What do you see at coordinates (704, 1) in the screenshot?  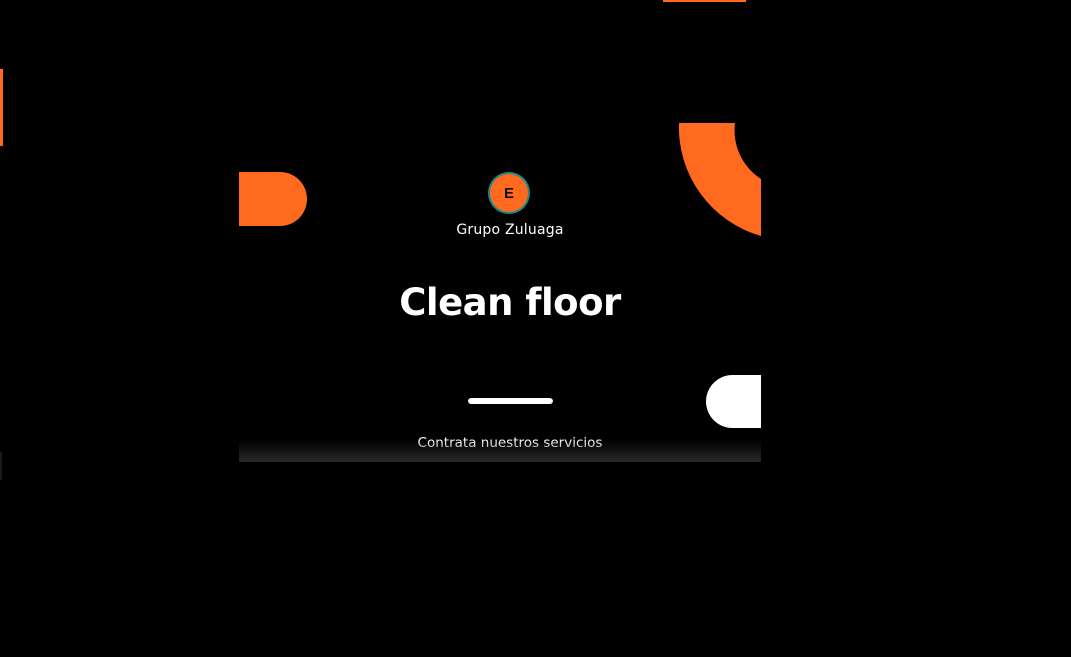 I see `accent-bar-top` at bounding box center [704, 1].